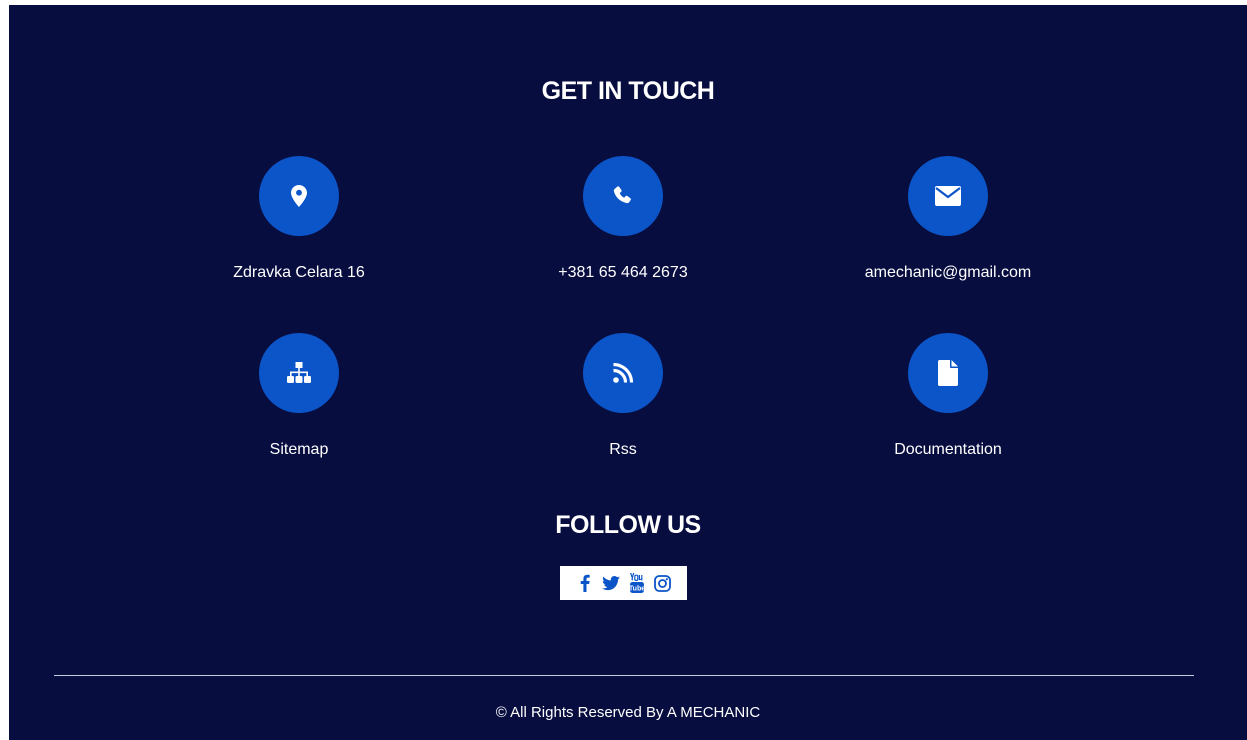 This screenshot has width=1247, height=740. Describe the element at coordinates (623, 272) in the screenshot. I see `contact-phone-label: +381 65 464 2673` at that location.